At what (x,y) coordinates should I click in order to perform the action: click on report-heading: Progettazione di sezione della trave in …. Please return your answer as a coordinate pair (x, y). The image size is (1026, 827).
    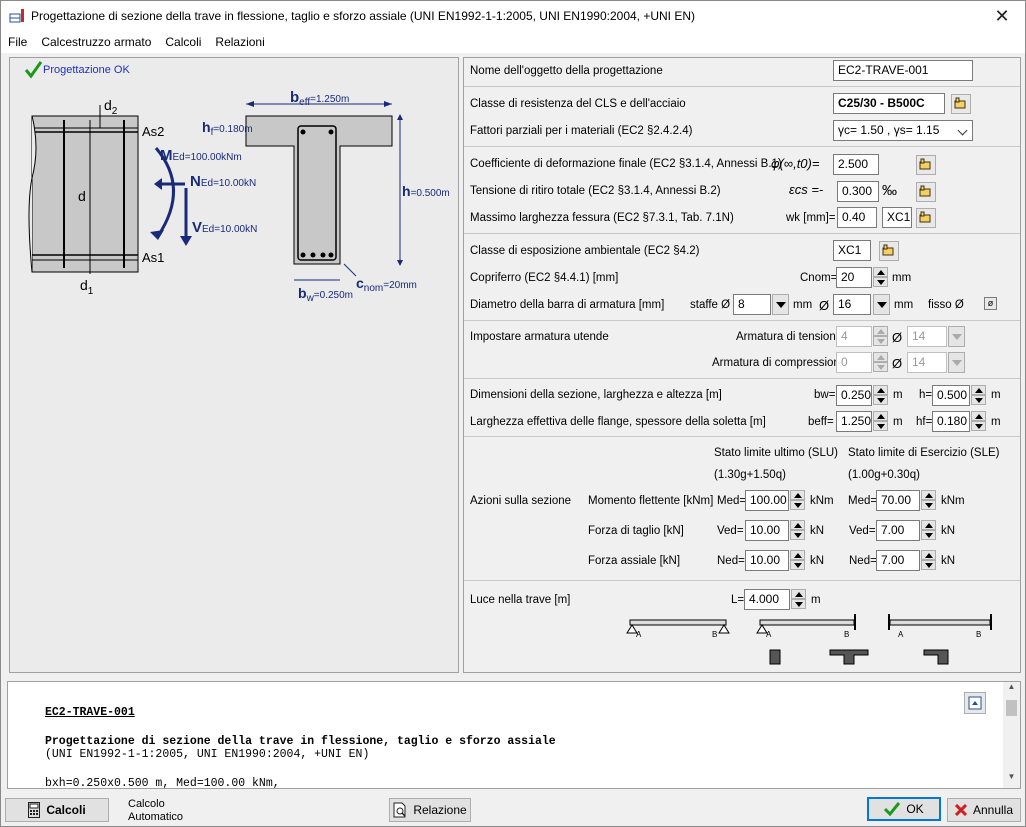
    Looking at the image, I should click on (300, 741).